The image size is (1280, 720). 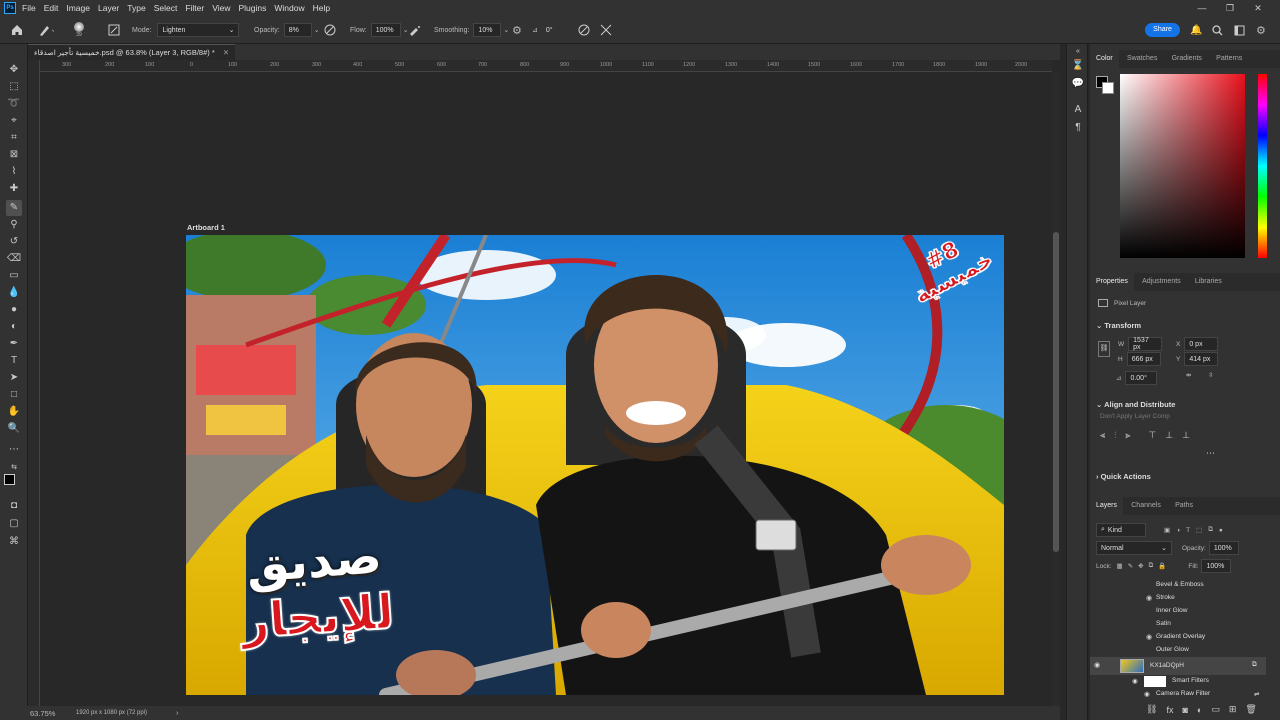 I want to click on flow-input: 100%, so click(x=385, y=30).